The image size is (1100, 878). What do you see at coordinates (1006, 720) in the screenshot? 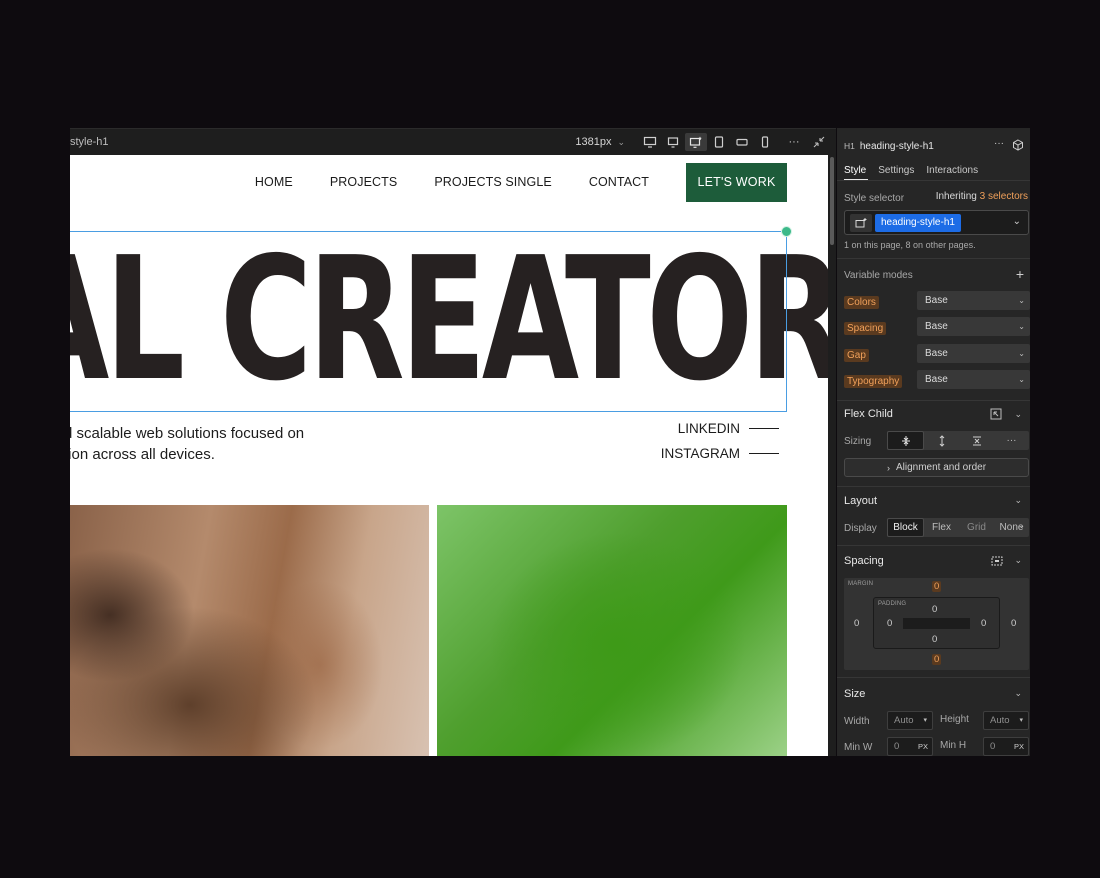
I see `height-input: Auto ▾` at bounding box center [1006, 720].